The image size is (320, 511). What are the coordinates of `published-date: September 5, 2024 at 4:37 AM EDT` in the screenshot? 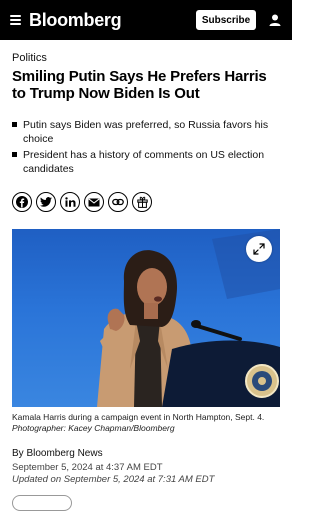 It's located at (87, 467).